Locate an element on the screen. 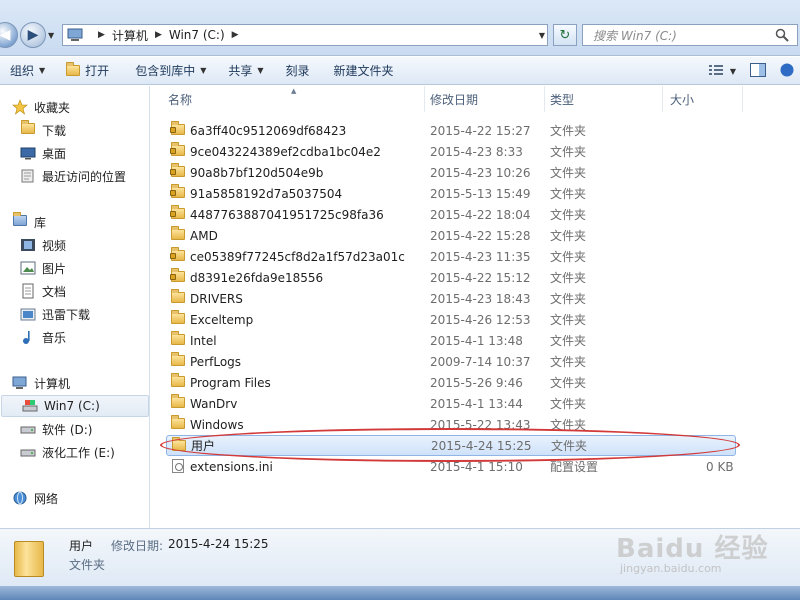 This screenshot has width=800, height=600. refresh-button: ↻ is located at coordinates (565, 35).